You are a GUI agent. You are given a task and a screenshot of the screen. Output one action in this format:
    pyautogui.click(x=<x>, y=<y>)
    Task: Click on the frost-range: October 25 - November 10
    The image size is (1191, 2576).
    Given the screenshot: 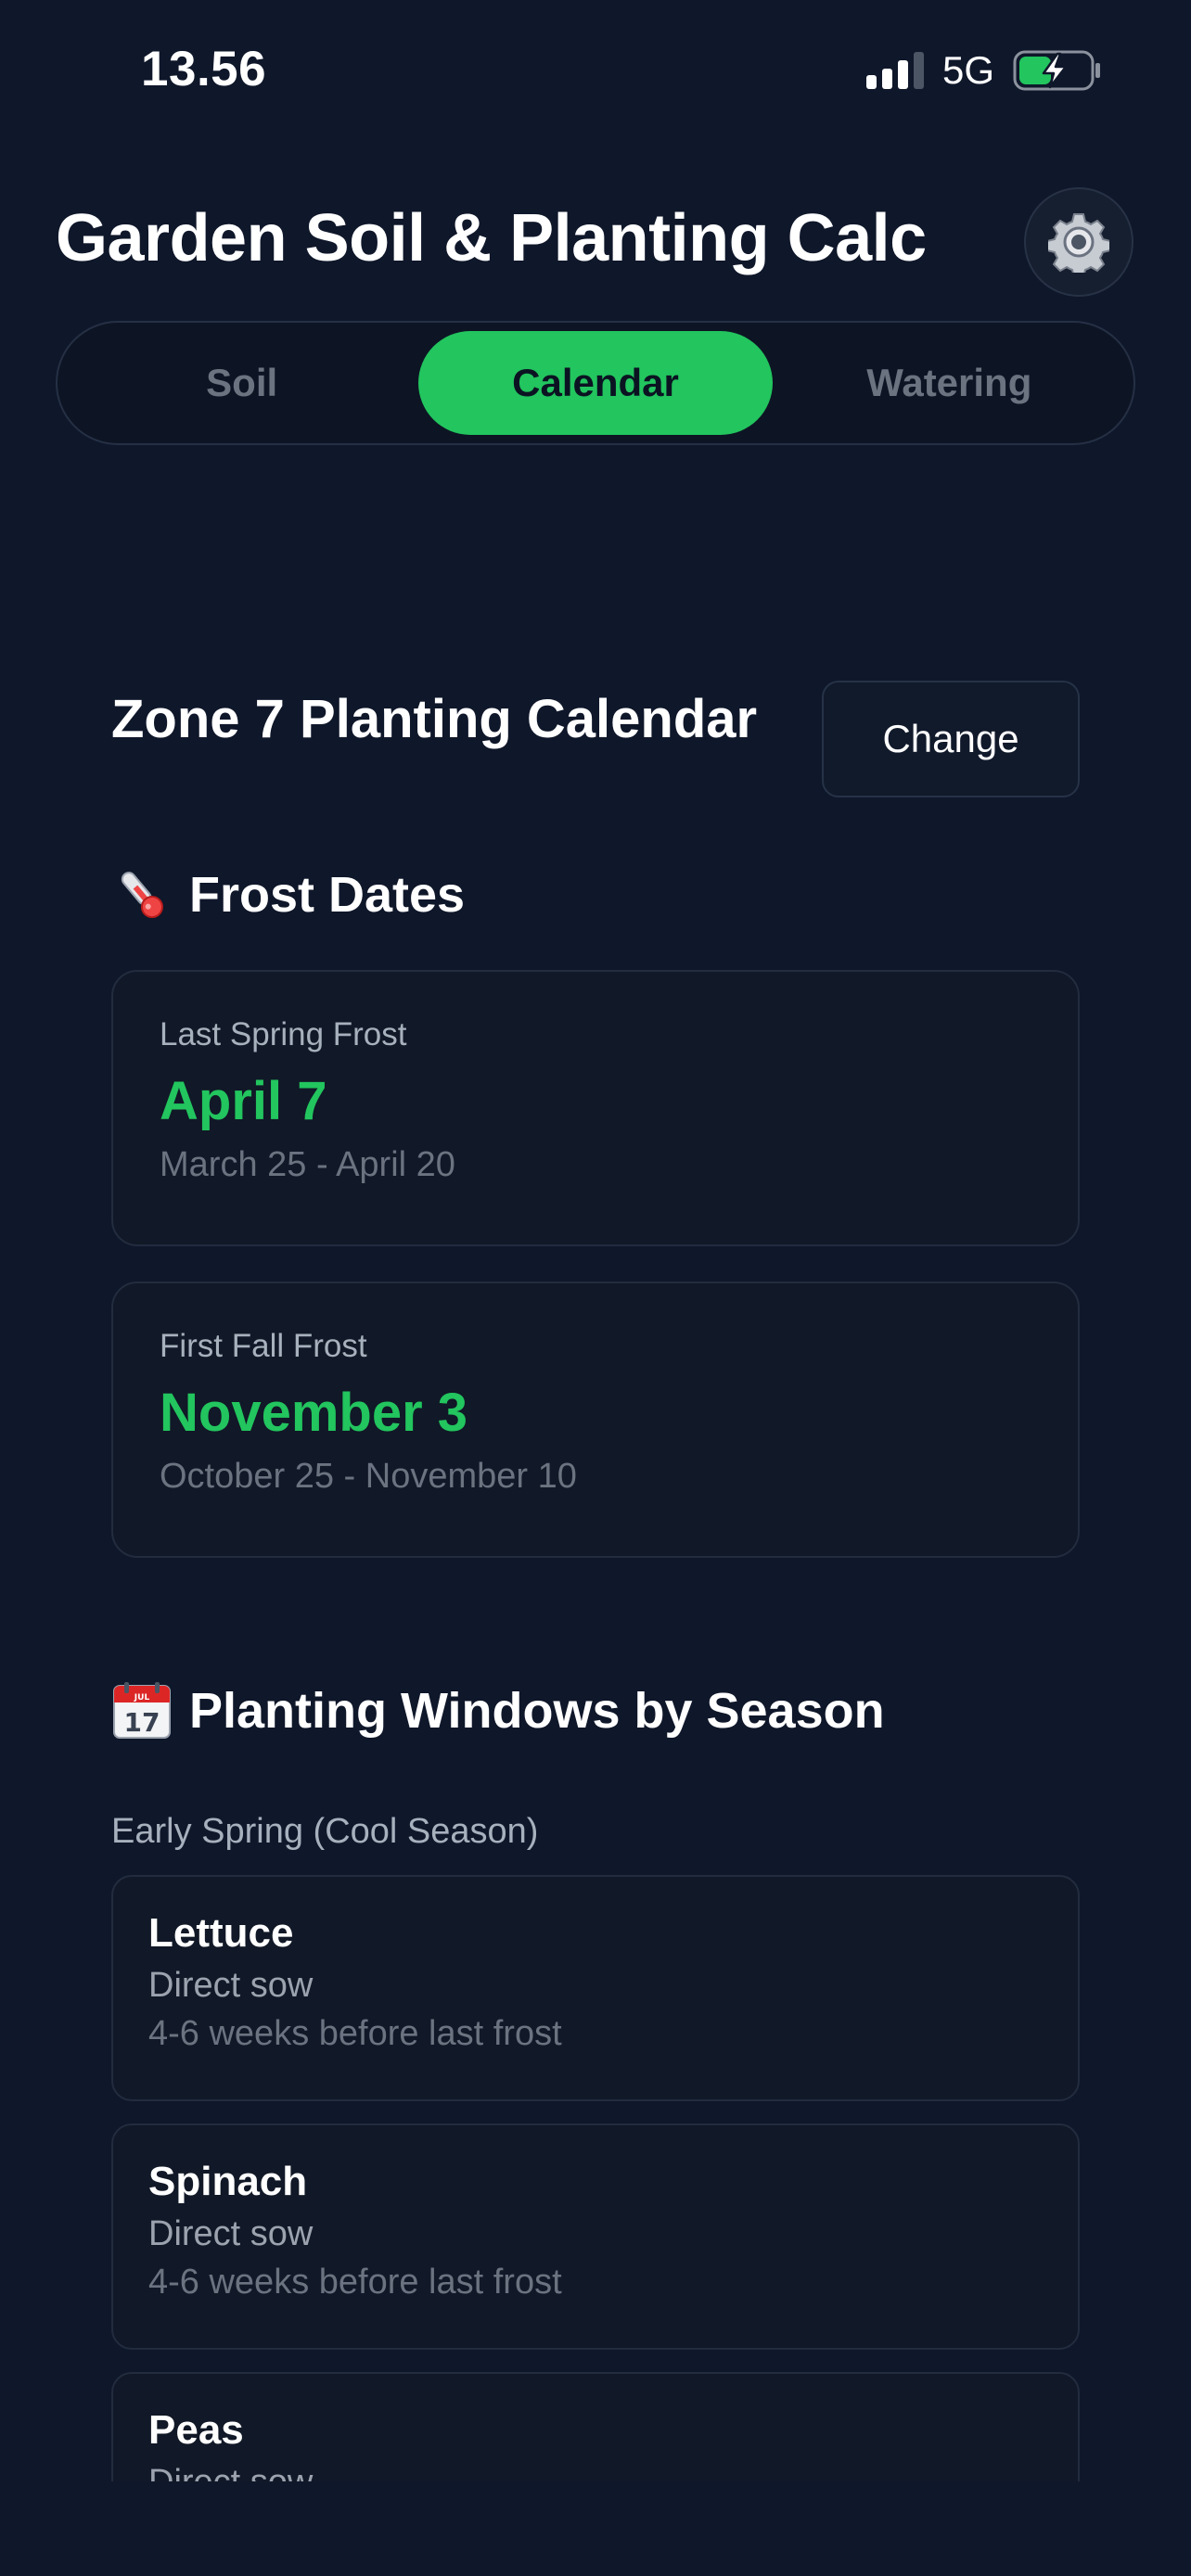 What is the action you would take?
    pyautogui.click(x=368, y=1477)
    